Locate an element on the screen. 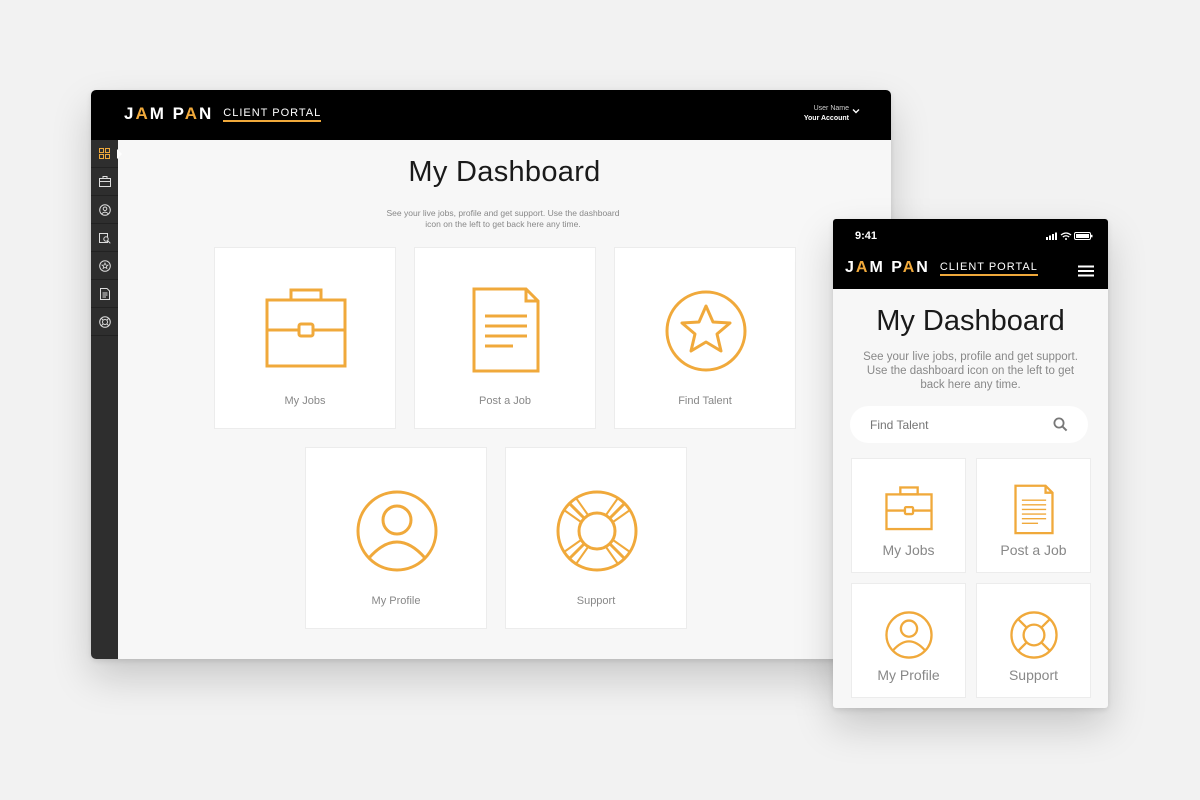  sidebar-item-jobs is located at coordinates (104, 182).